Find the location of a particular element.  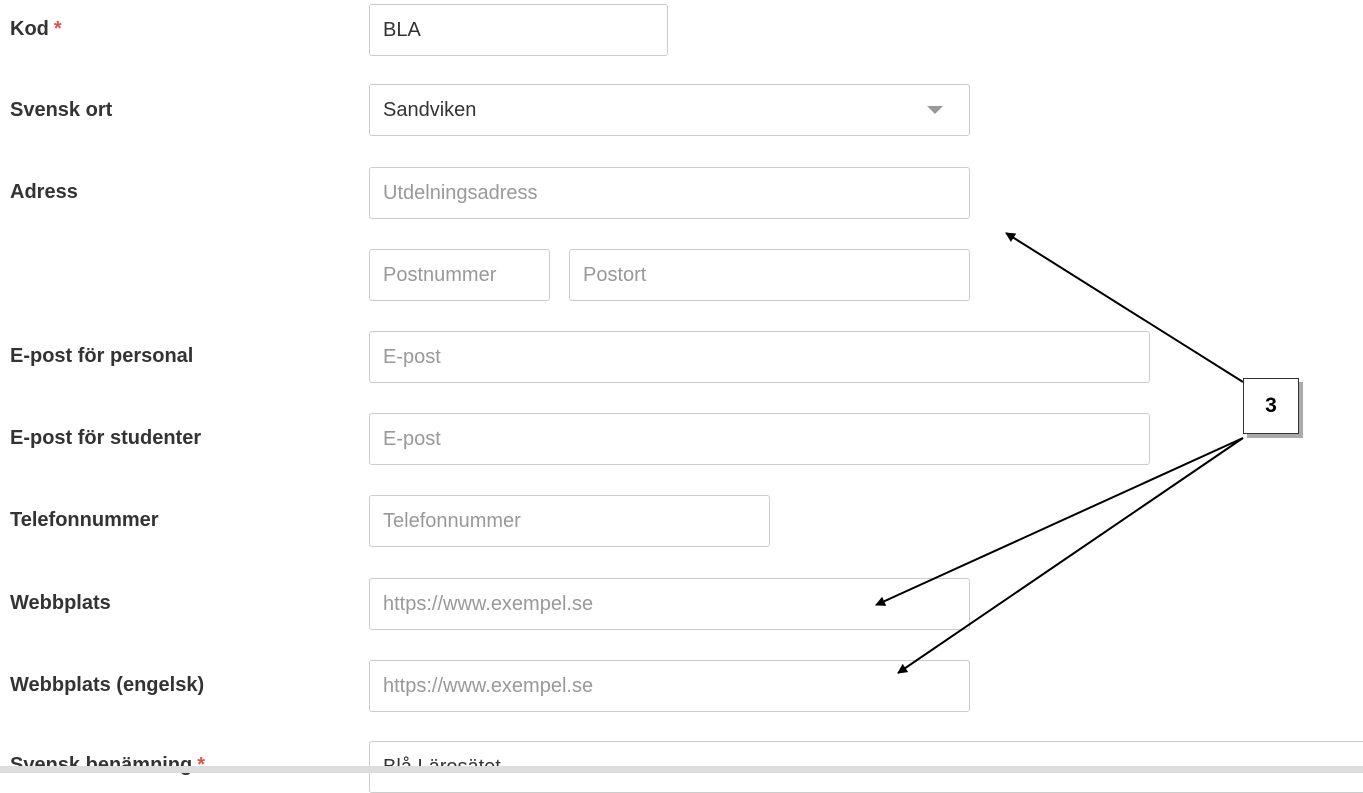

annotation-callout: 3 is located at coordinates (1271, 406).